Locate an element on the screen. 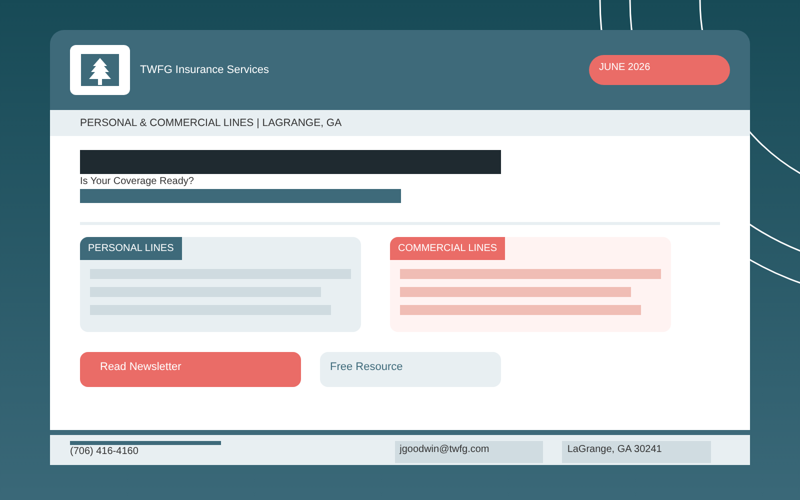 The image size is (800, 500). headline: Is Your Coverage Ready? is located at coordinates (137, 181).